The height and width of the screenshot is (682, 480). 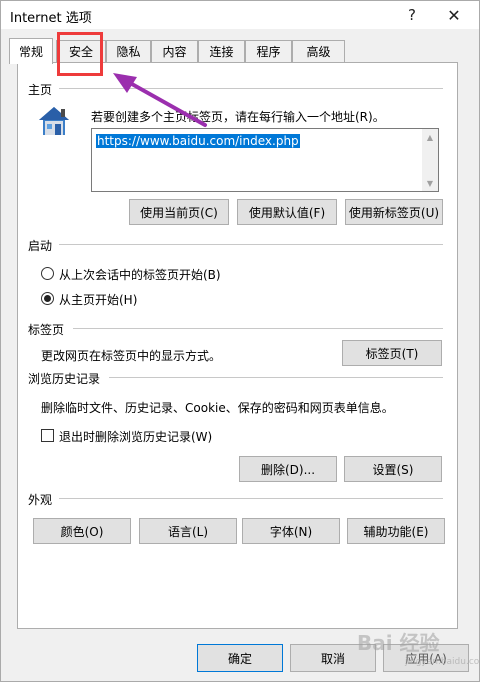 I want to click on tab-connections-label: 连接, so click(x=221, y=52).